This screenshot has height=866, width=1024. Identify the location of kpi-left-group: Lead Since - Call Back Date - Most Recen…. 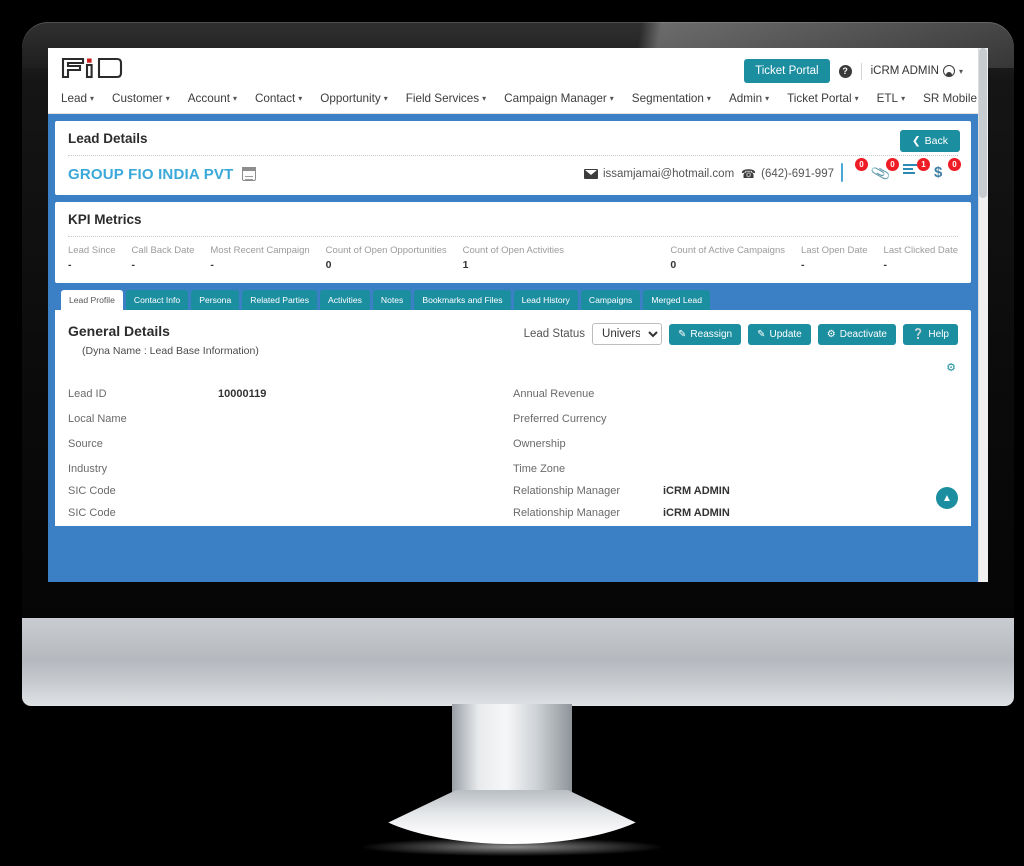
(324, 258).